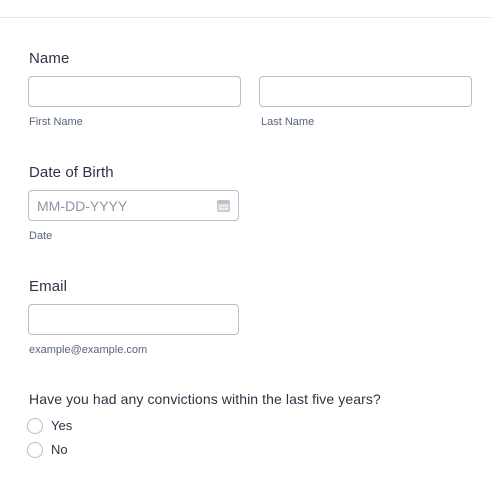 This screenshot has width=500, height=484. Describe the element at coordinates (365, 91) in the screenshot. I see `last-name-input` at that location.